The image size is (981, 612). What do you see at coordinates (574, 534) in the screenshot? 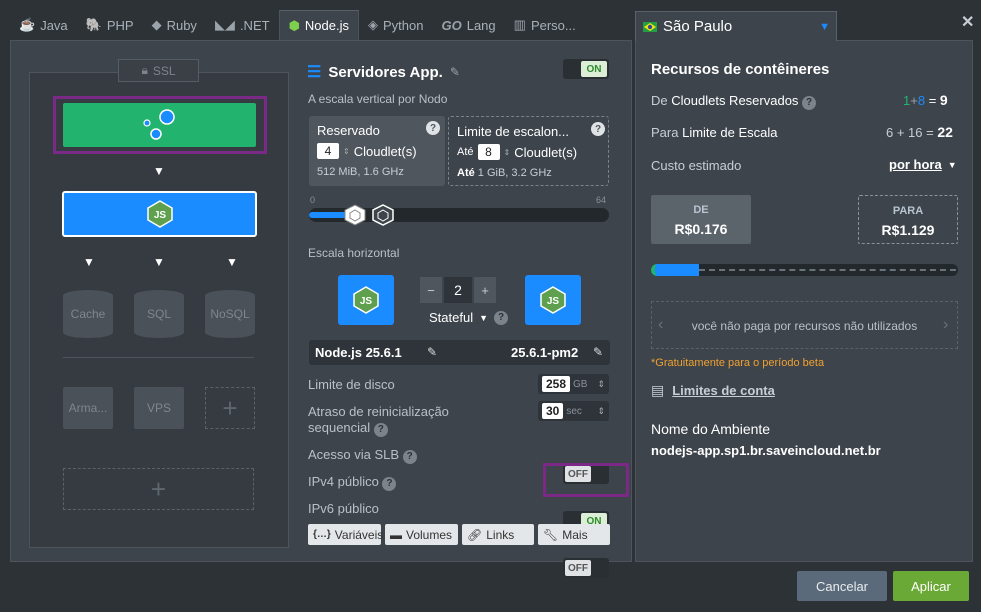
I see `more-button: 🔧︎ Mais` at bounding box center [574, 534].